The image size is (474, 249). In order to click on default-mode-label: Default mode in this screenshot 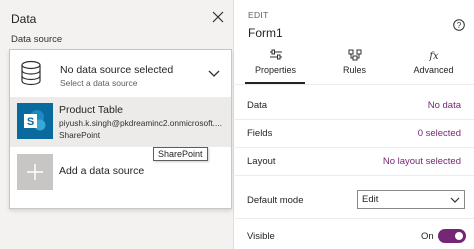, I will do `click(275, 200)`.